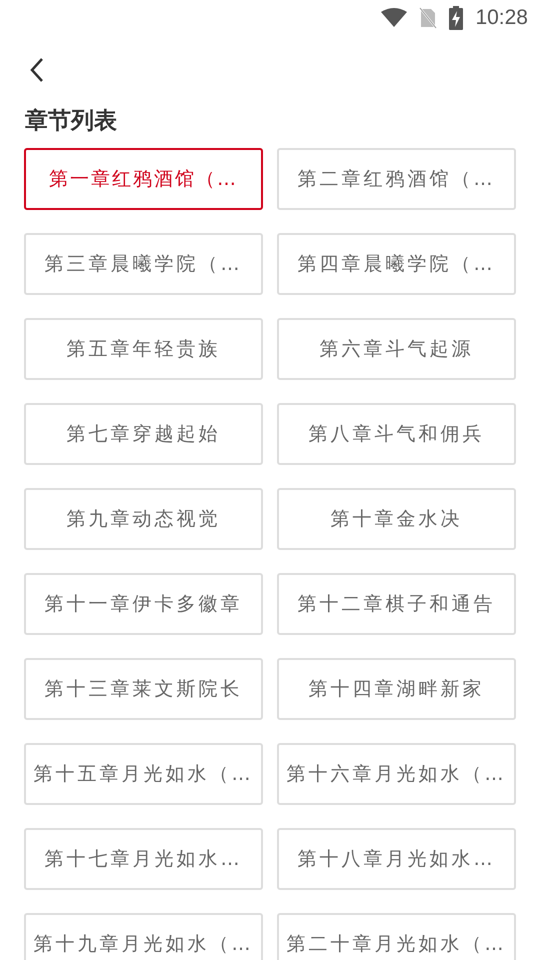 The height and width of the screenshot is (960, 540). What do you see at coordinates (428, 18) in the screenshot?
I see `no-sim-icon` at bounding box center [428, 18].